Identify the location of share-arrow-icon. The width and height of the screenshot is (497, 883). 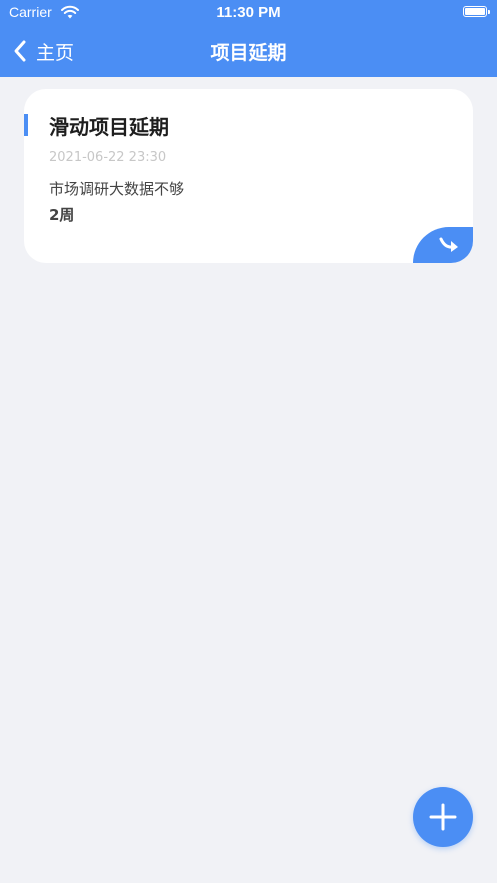
(448, 244).